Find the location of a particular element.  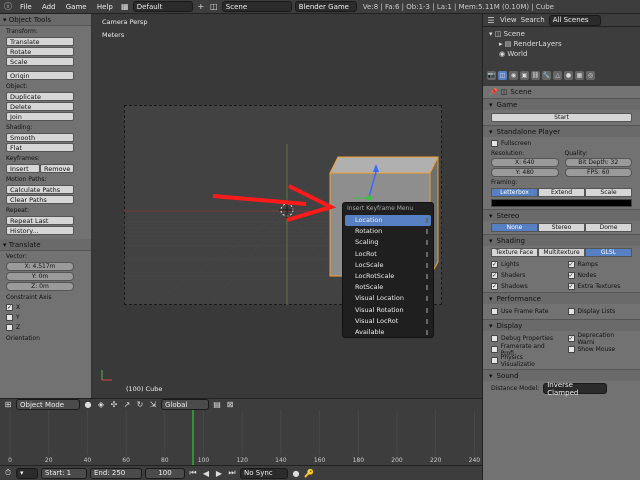

menu-item-scaling: Scaling is located at coordinates (388, 242).